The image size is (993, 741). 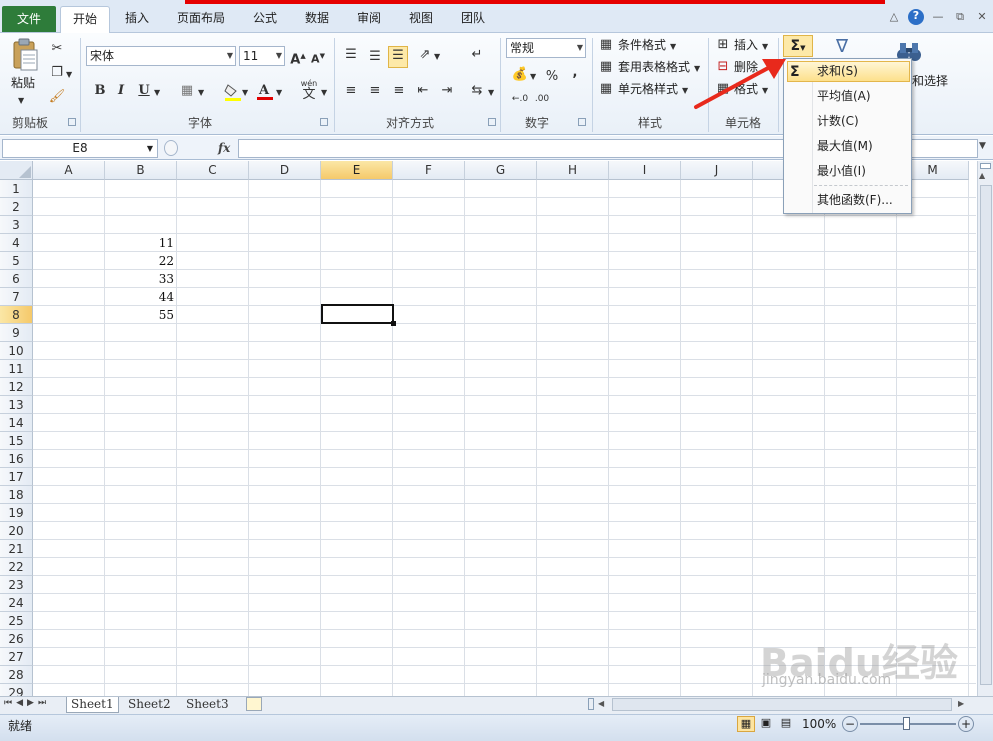 I want to click on scroll-right-icon: ▶, so click(x=961, y=703).